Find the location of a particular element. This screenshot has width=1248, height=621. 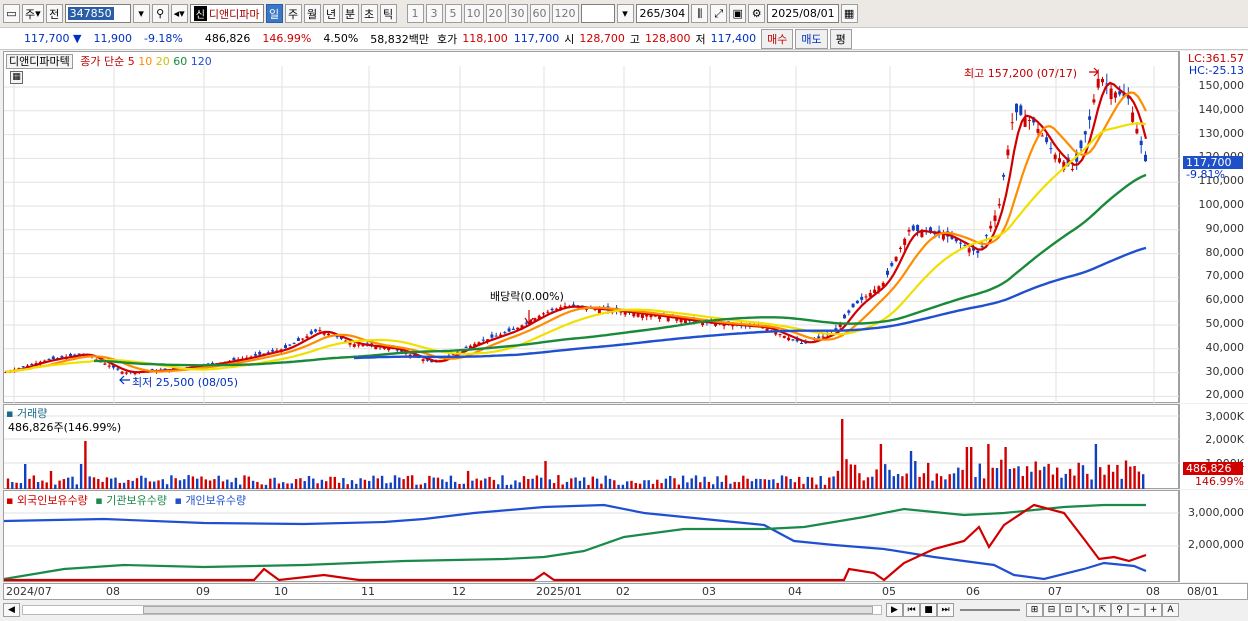

sound-icon: ◂▾ is located at coordinates (179, 13).